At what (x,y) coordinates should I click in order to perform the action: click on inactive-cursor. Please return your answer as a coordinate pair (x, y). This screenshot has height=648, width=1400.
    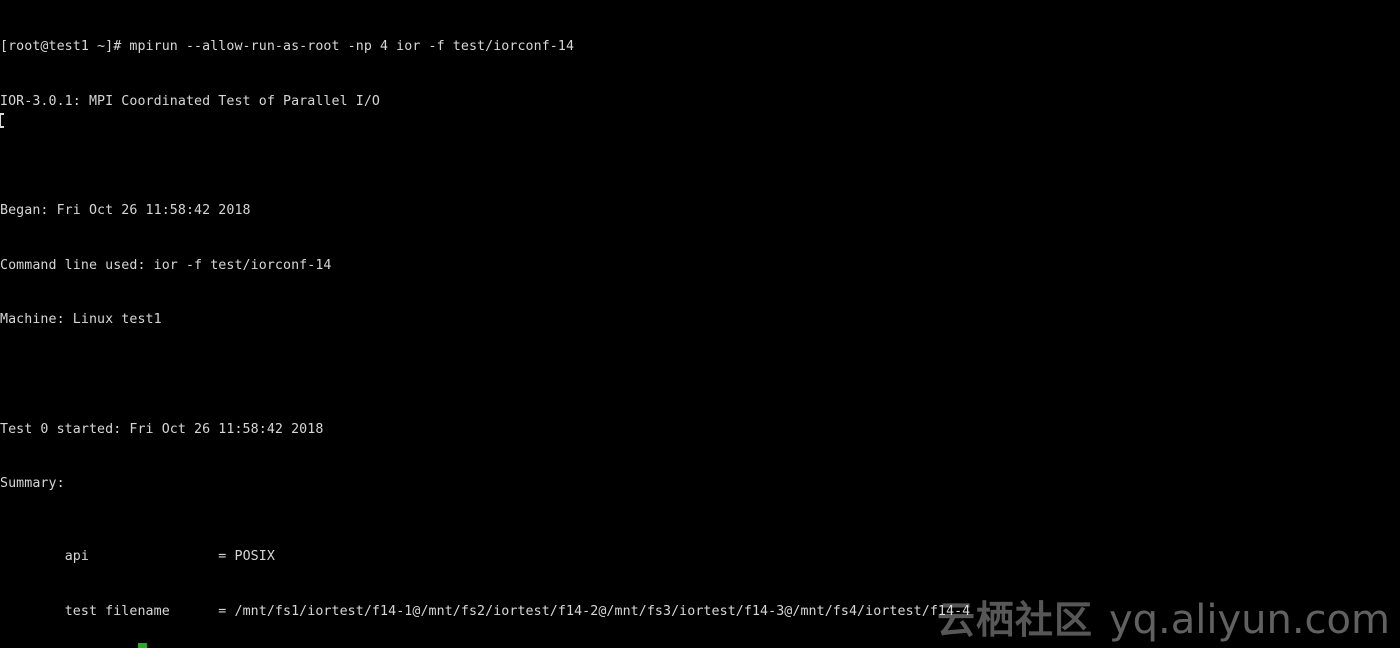
    Looking at the image, I should click on (2, 120).